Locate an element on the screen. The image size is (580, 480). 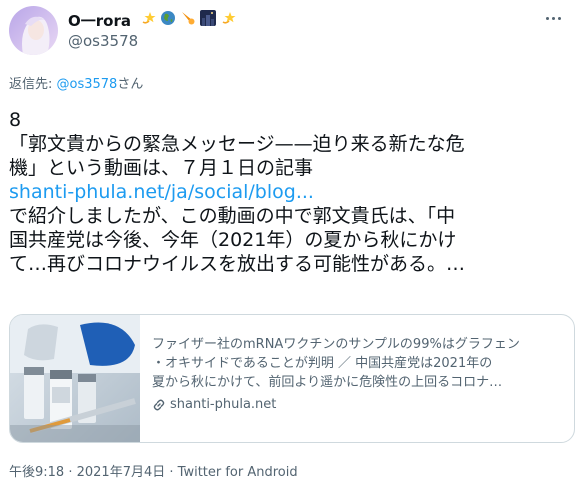
name-emojis is located at coordinates (188, 19).